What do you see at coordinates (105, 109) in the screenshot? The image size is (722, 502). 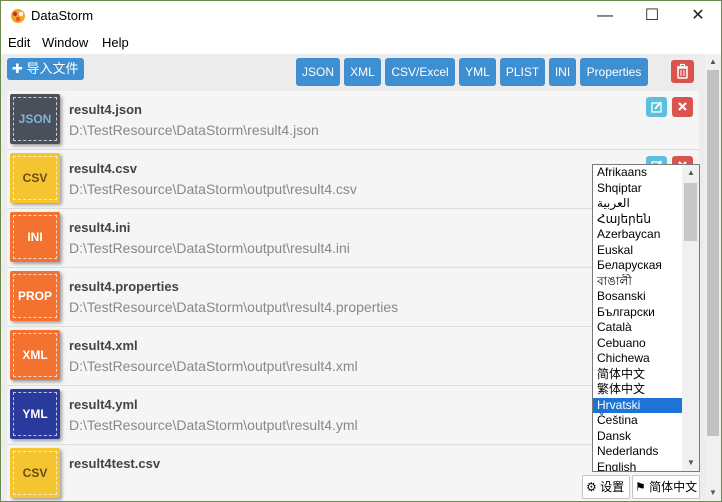 I see `file-name: result4.json` at bounding box center [105, 109].